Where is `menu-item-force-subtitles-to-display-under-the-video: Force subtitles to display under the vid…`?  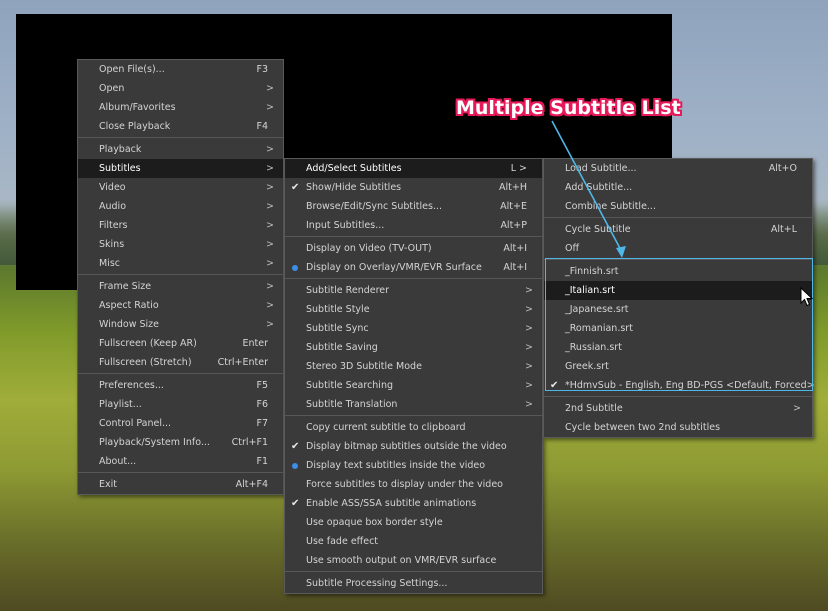
menu-item-force-subtitles-to-display-under-the-video: Force subtitles to display under the vid… is located at coordinates (413, 484).